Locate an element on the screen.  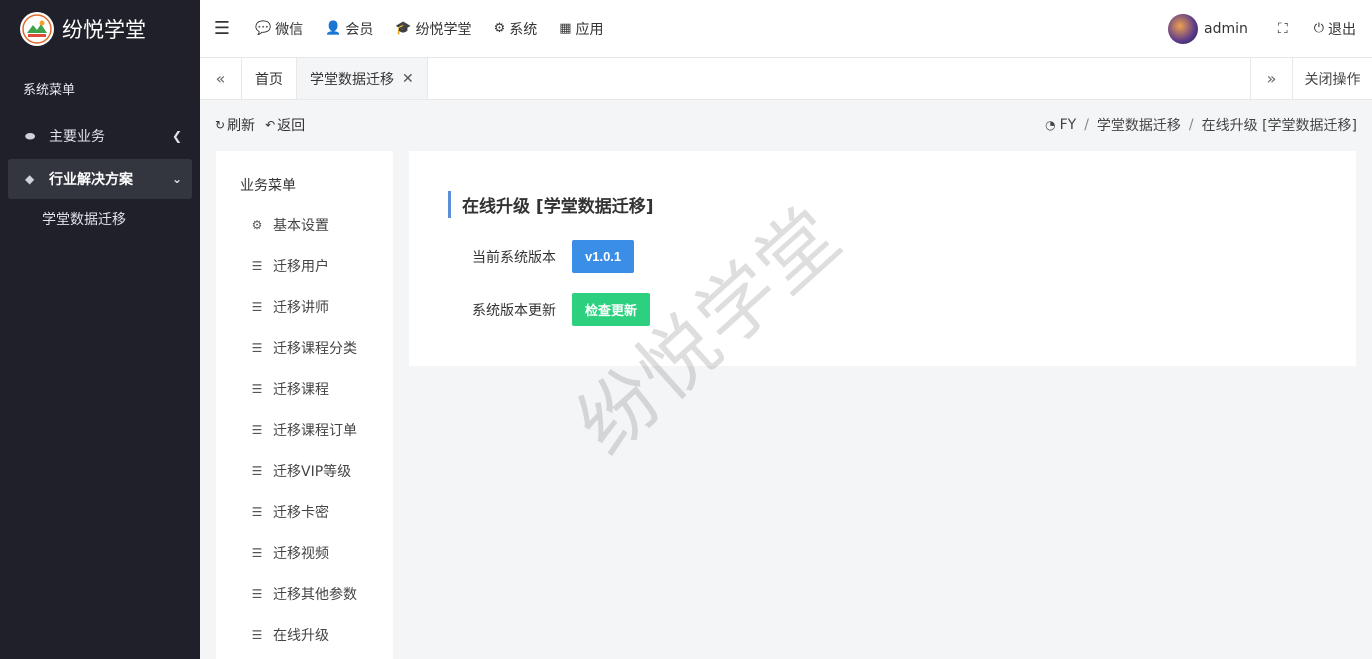
chevron-left-icon: ❮ is located at coordinates (176, 136).